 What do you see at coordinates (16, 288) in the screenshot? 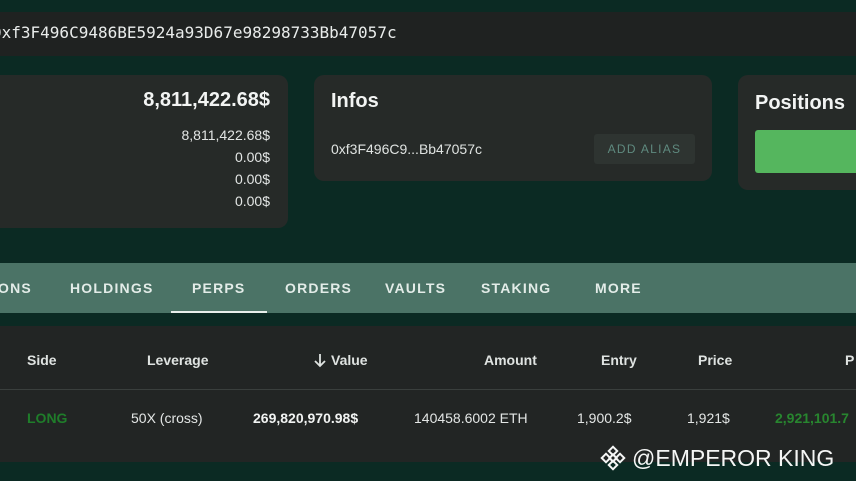
I see `tab-positions: ONS` at bounding box center [16, 288].